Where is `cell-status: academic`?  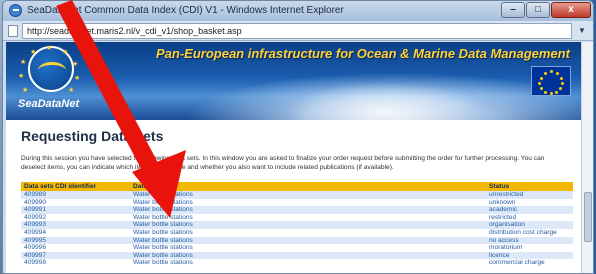 cell-status: academic is located at coordinates (503, 210).